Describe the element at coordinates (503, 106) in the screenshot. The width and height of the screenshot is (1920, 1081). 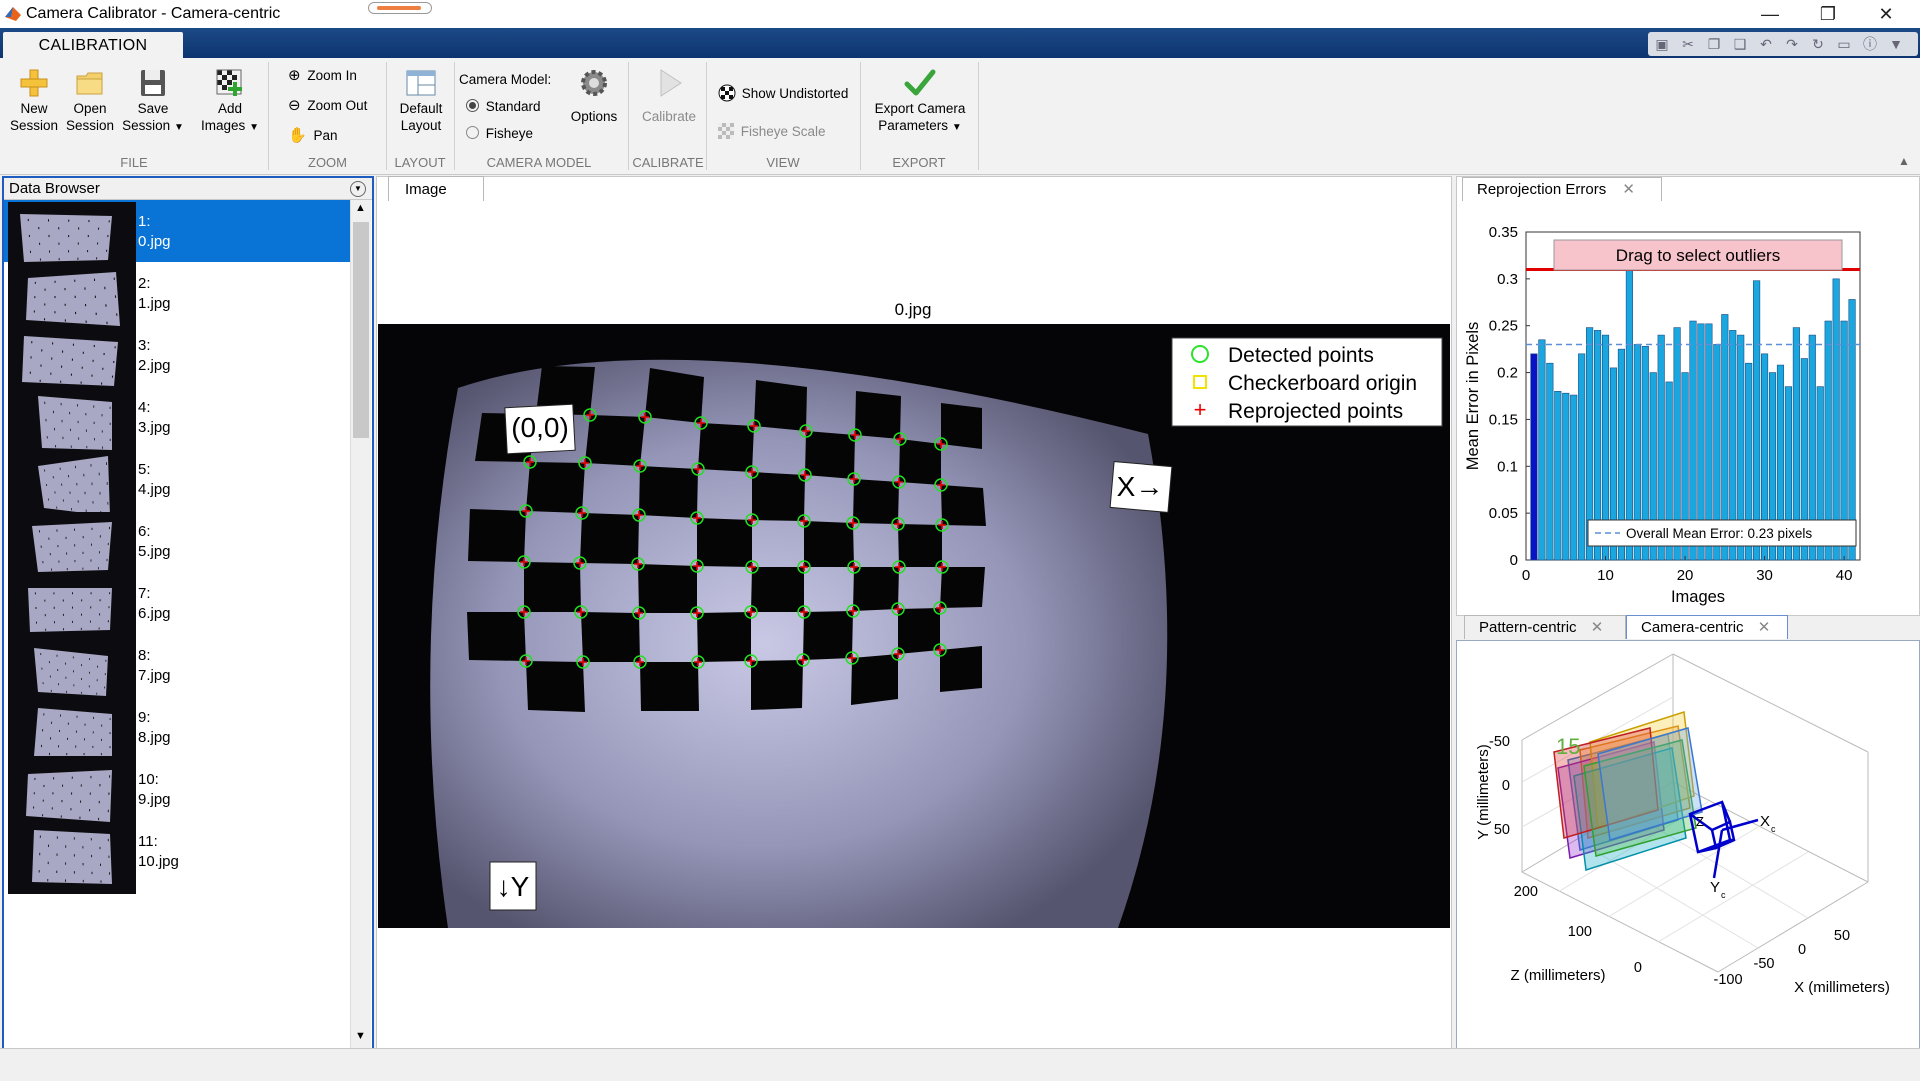
I see `standard-radio: Standard` at that location.